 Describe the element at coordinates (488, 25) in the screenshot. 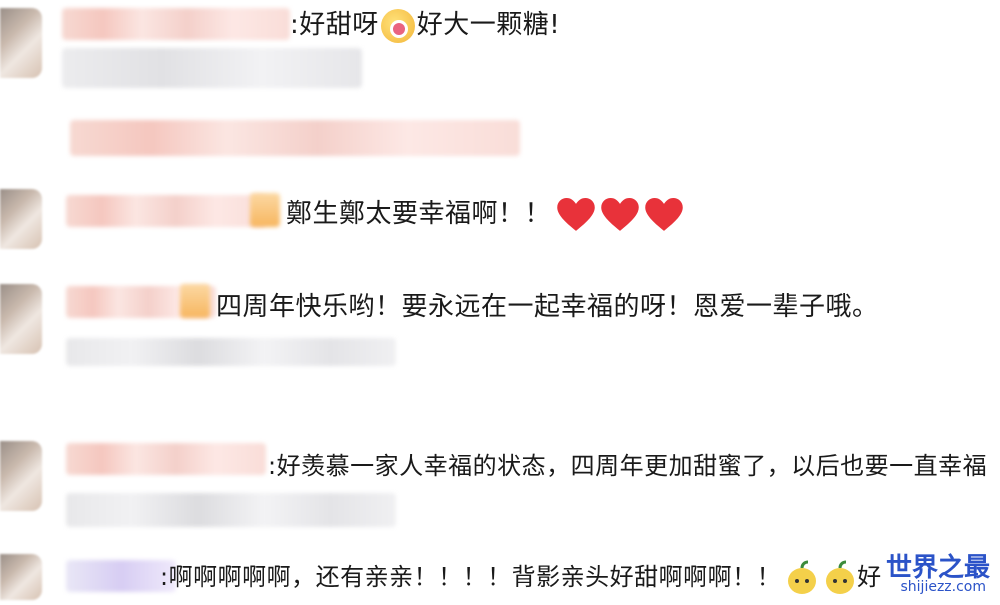

I see `comment-suffix: 好大一颗糖!` at that location.